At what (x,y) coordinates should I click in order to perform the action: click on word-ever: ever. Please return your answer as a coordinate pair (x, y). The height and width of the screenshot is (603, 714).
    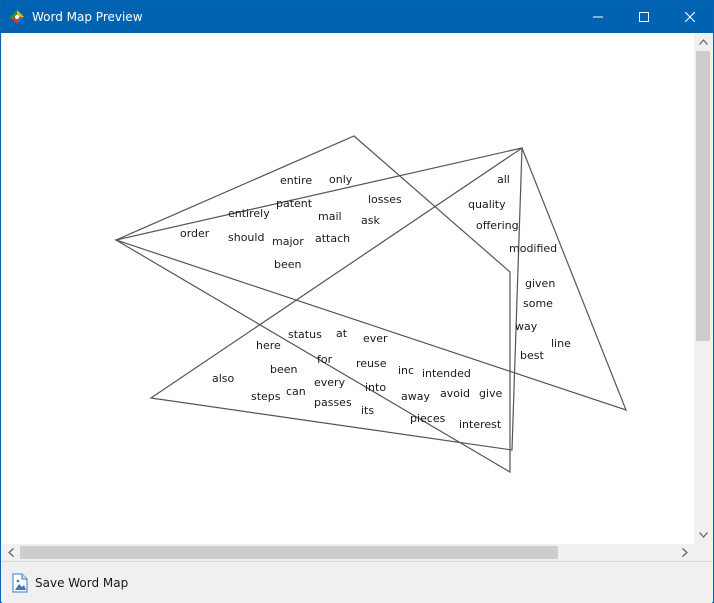
    Looking at the image, I should click on (375, 338).